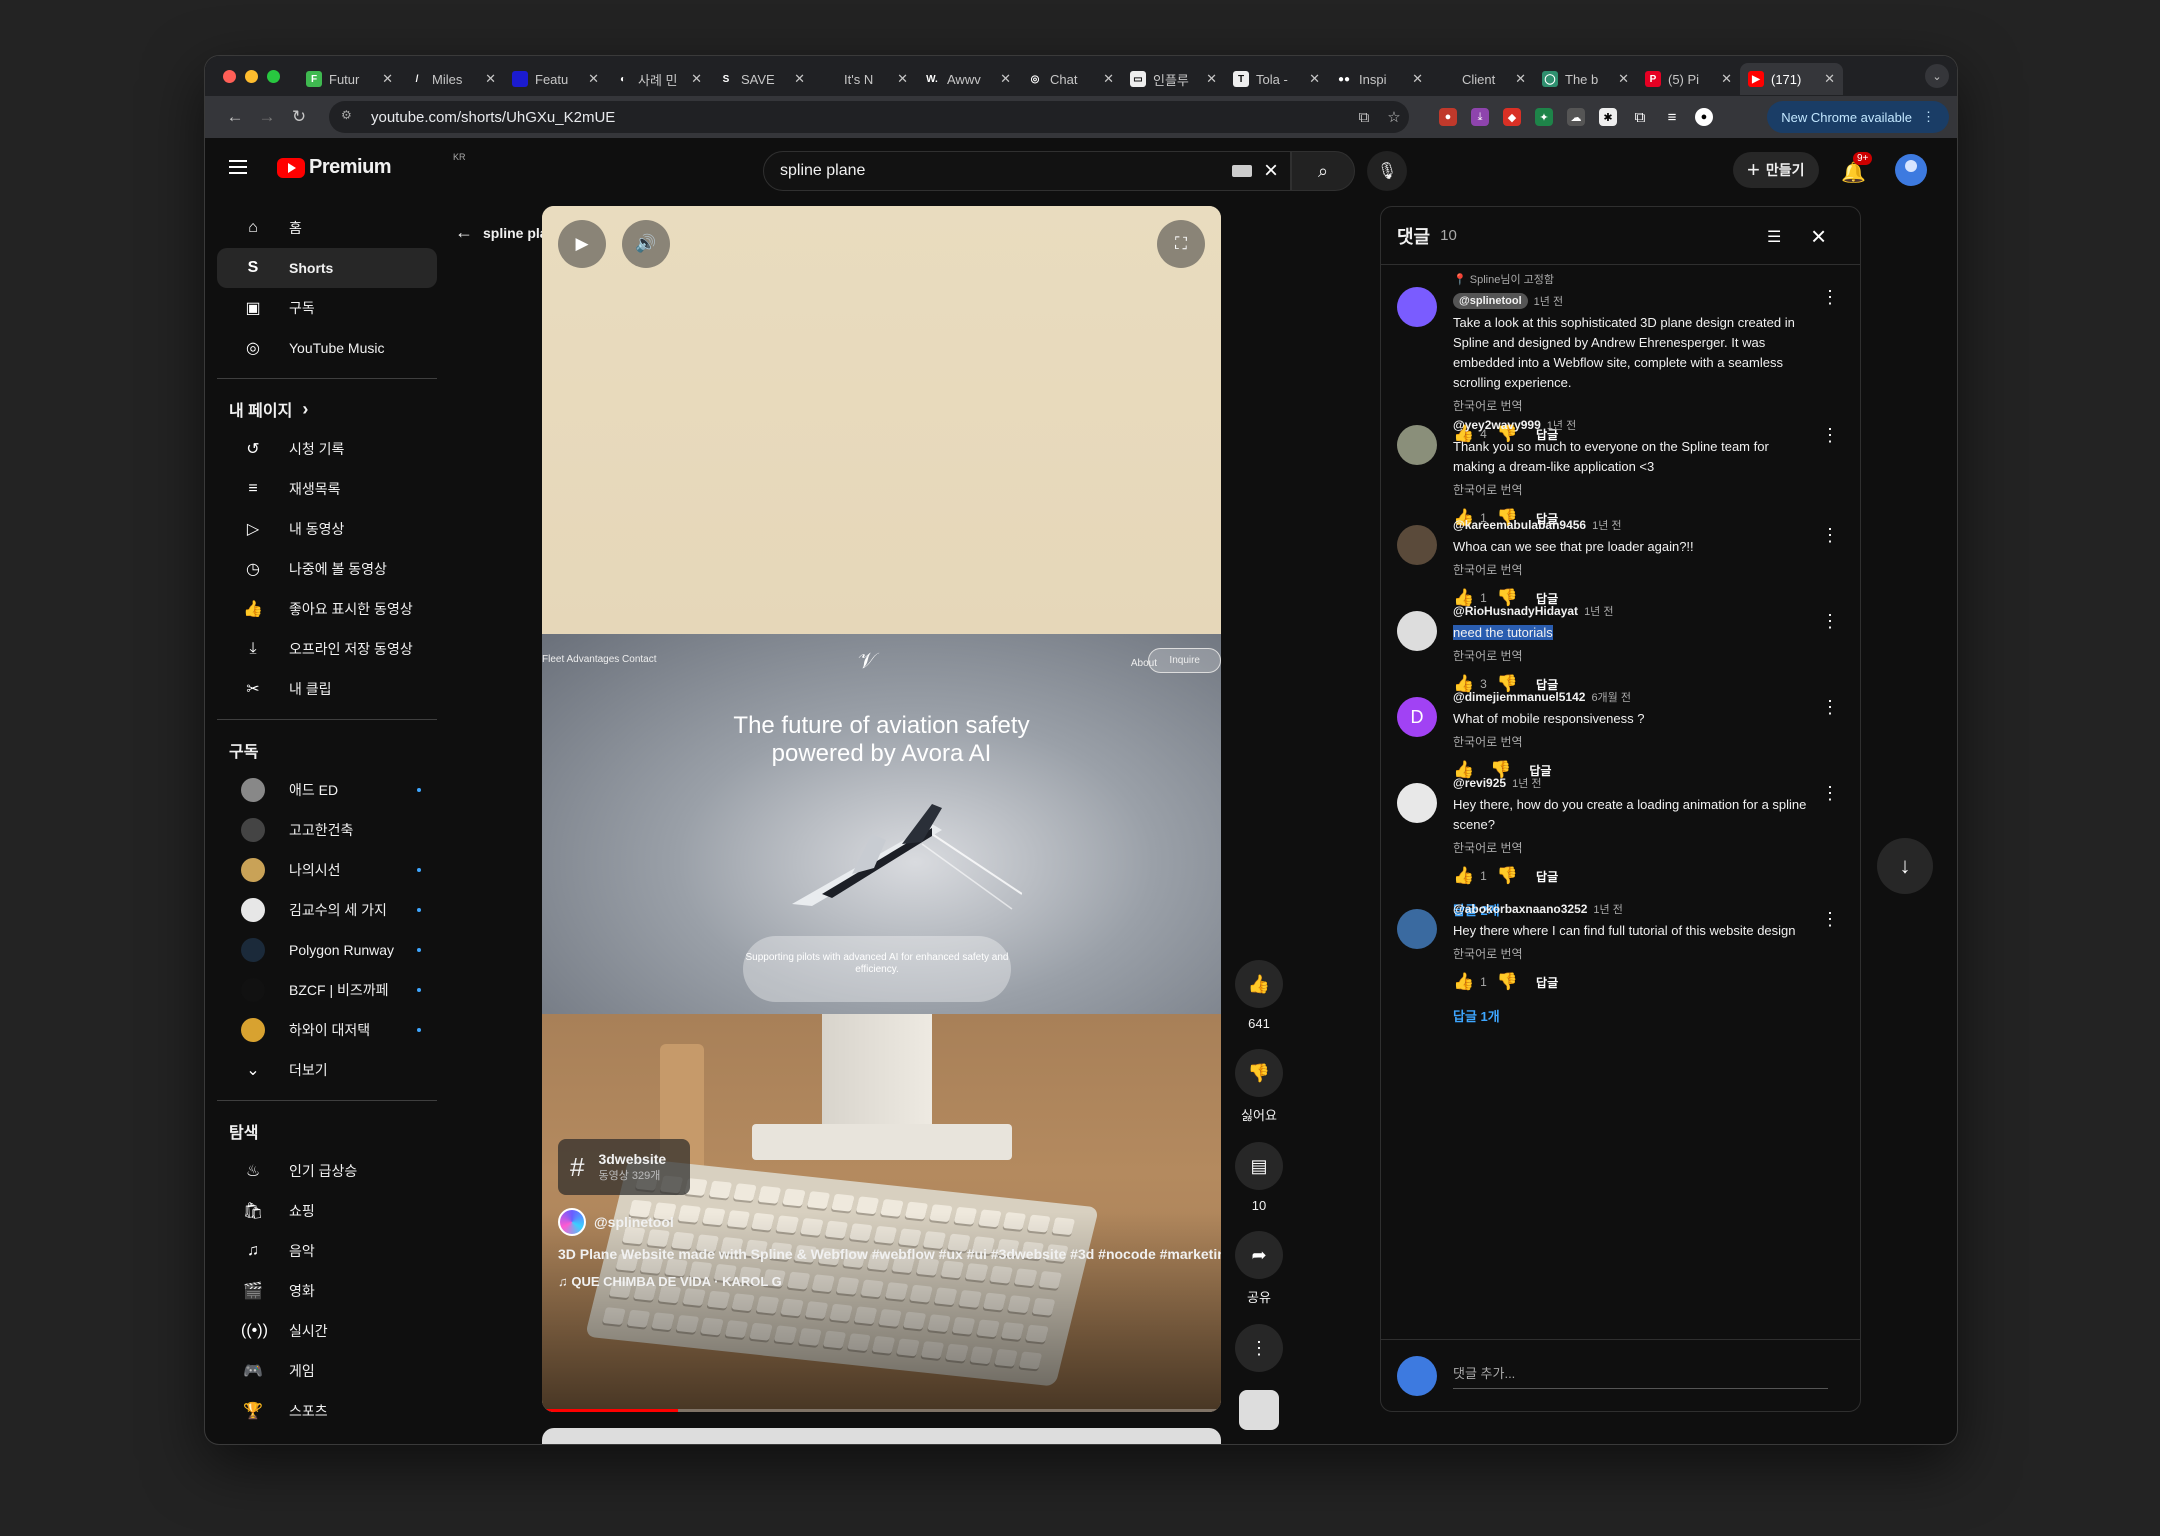 This screenshot has height=1536, width=2160. I want to click on youtube-premium-logo: Premium KR, so click(371, 165).